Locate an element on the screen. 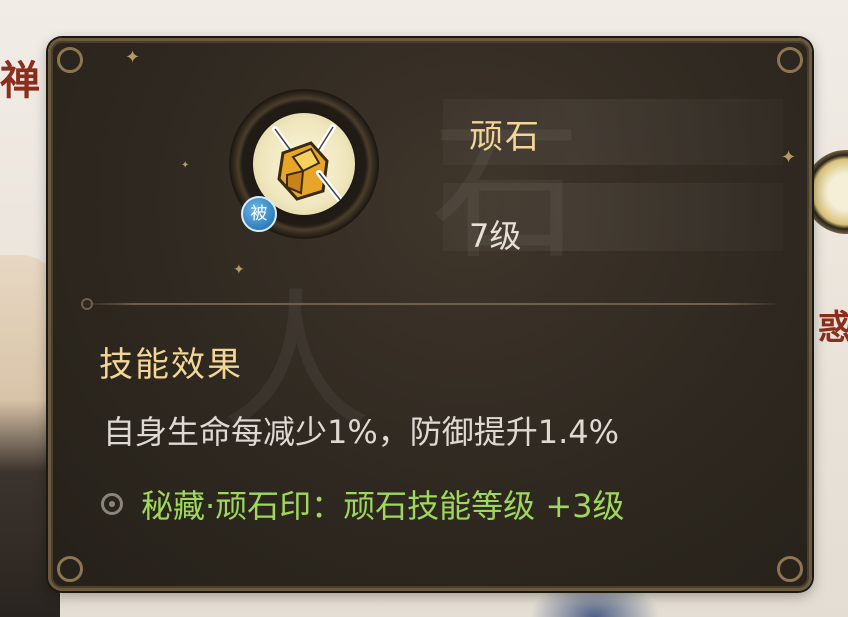 The height and width of the screenshot is (617, 848). effect-section-title: 技能效果 is located at coordinates (171, 365).